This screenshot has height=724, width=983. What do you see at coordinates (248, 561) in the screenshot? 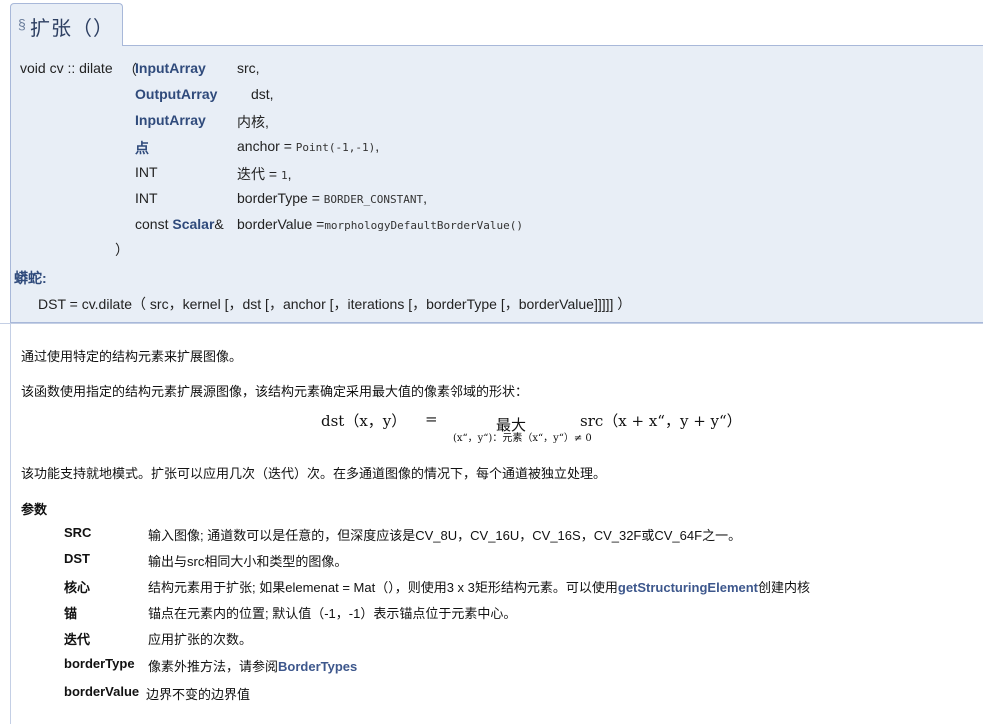
I see `param-desc-dst: 输出与src相同大小和类型的图像。` at bounding box center [248, 561].